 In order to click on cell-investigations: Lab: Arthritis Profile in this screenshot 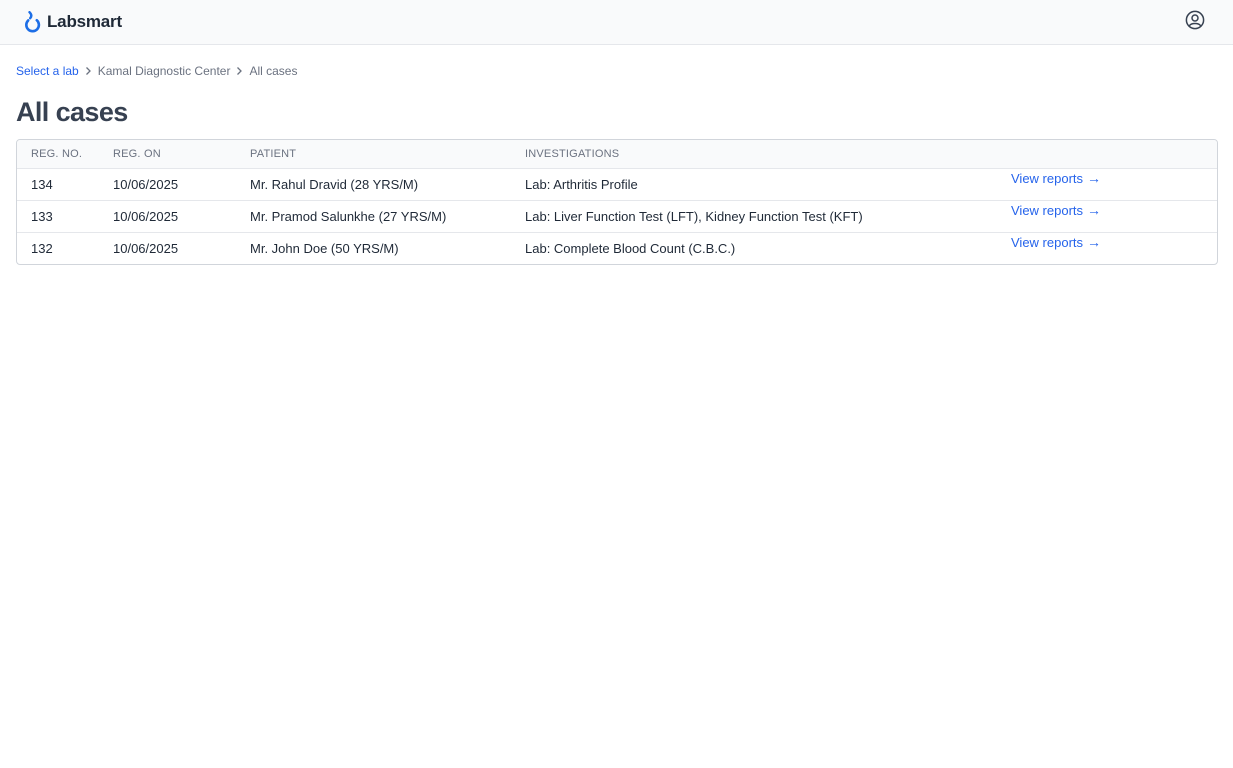, I will do `click(581, 184)`.